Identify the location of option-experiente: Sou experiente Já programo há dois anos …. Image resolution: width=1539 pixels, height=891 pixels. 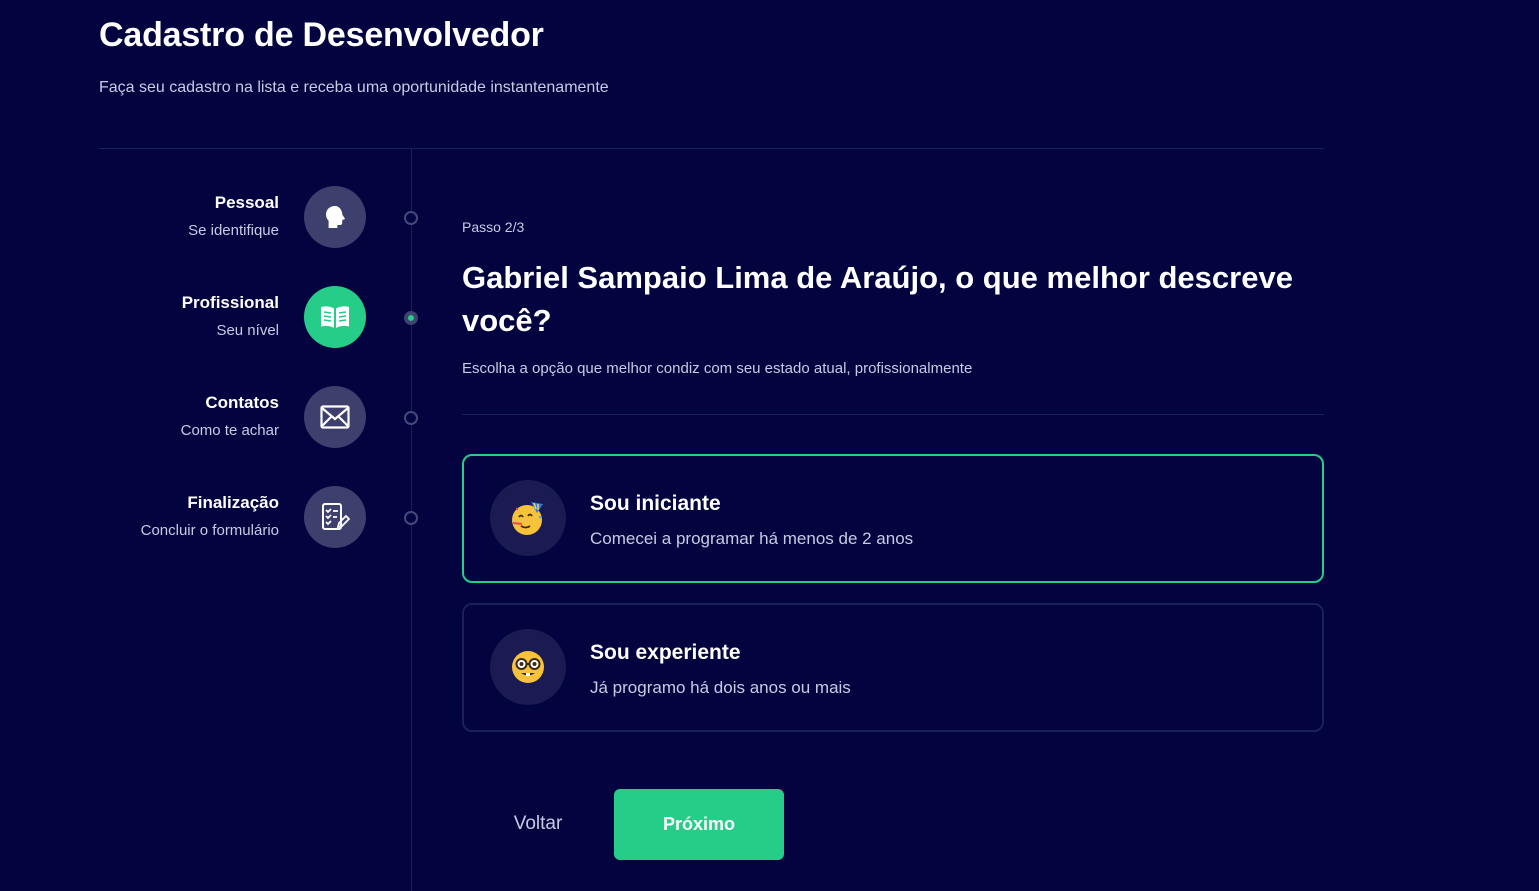
(893, 667).